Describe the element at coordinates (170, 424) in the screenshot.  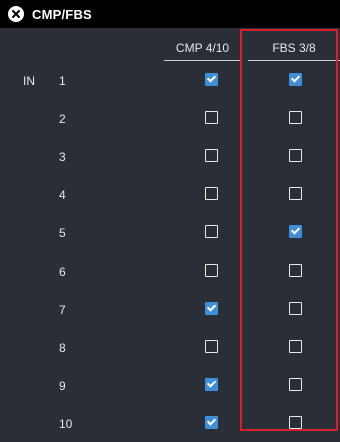
I see `channel-row: 10` at that location.